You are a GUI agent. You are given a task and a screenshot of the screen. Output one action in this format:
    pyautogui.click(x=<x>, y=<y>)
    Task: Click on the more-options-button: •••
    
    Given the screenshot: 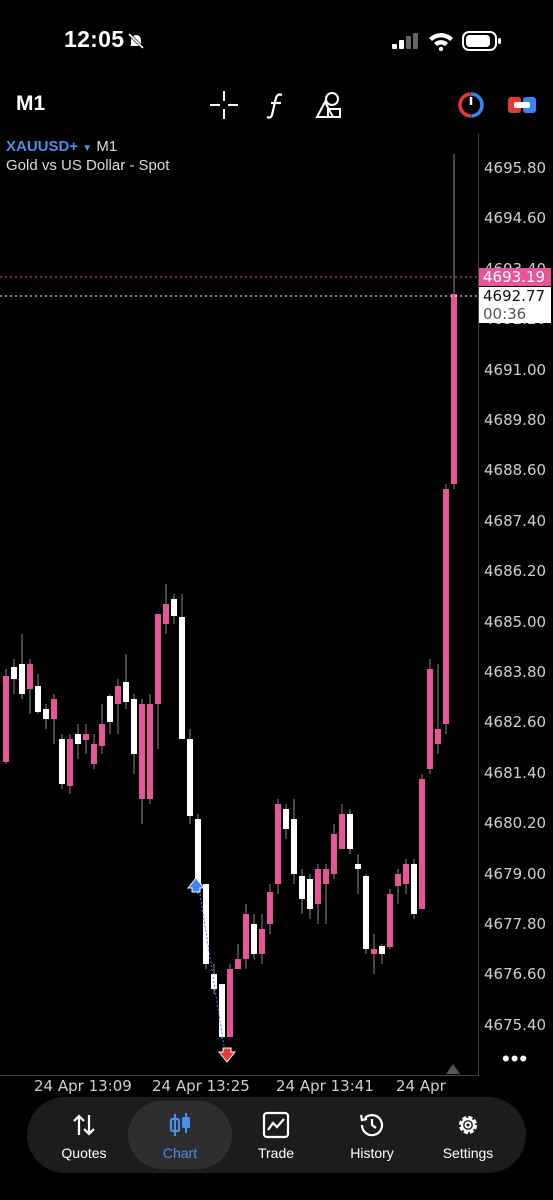 What is the action you would take?
    pyautogui.click(x=515, y=1059)
    